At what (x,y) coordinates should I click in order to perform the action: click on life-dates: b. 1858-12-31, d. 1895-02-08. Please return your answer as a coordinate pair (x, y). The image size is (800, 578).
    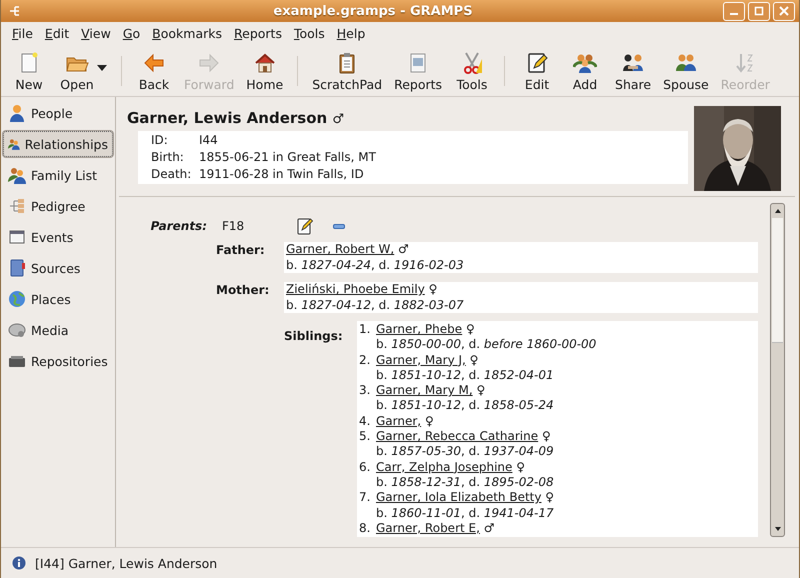
    Looking at the image, I should click on (465, 482).